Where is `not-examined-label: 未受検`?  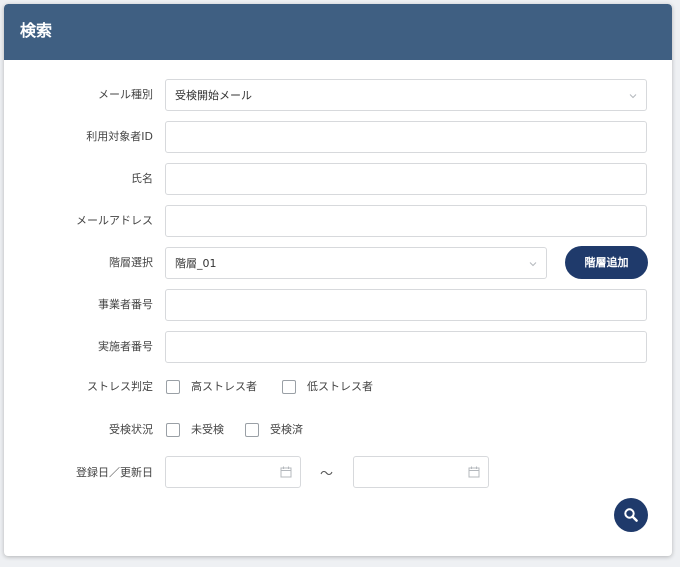
not-examined-label: 未受検 is located at coordinates (207, 429).